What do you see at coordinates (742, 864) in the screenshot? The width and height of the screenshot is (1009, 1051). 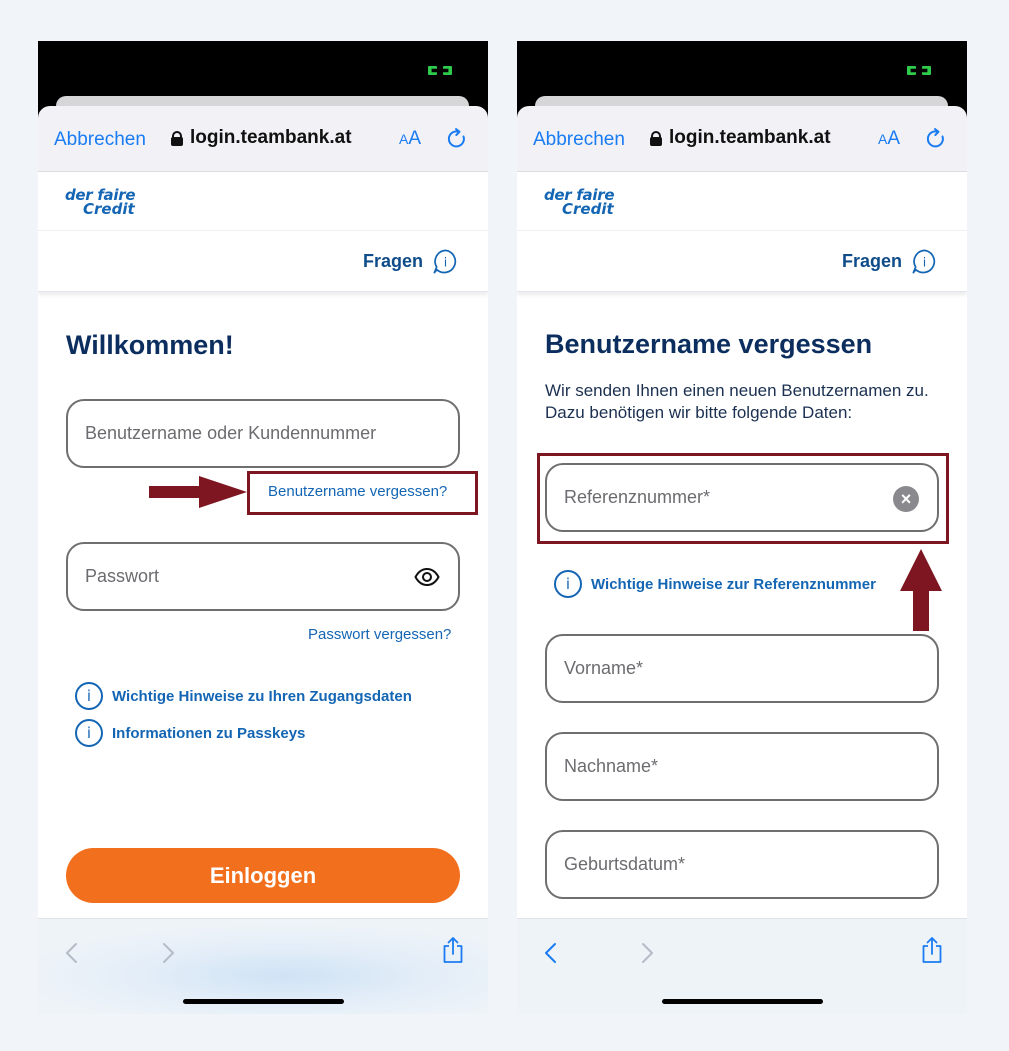 I see `birthdate-input: Geburtsdatum*` at bounding box center [742, 864].